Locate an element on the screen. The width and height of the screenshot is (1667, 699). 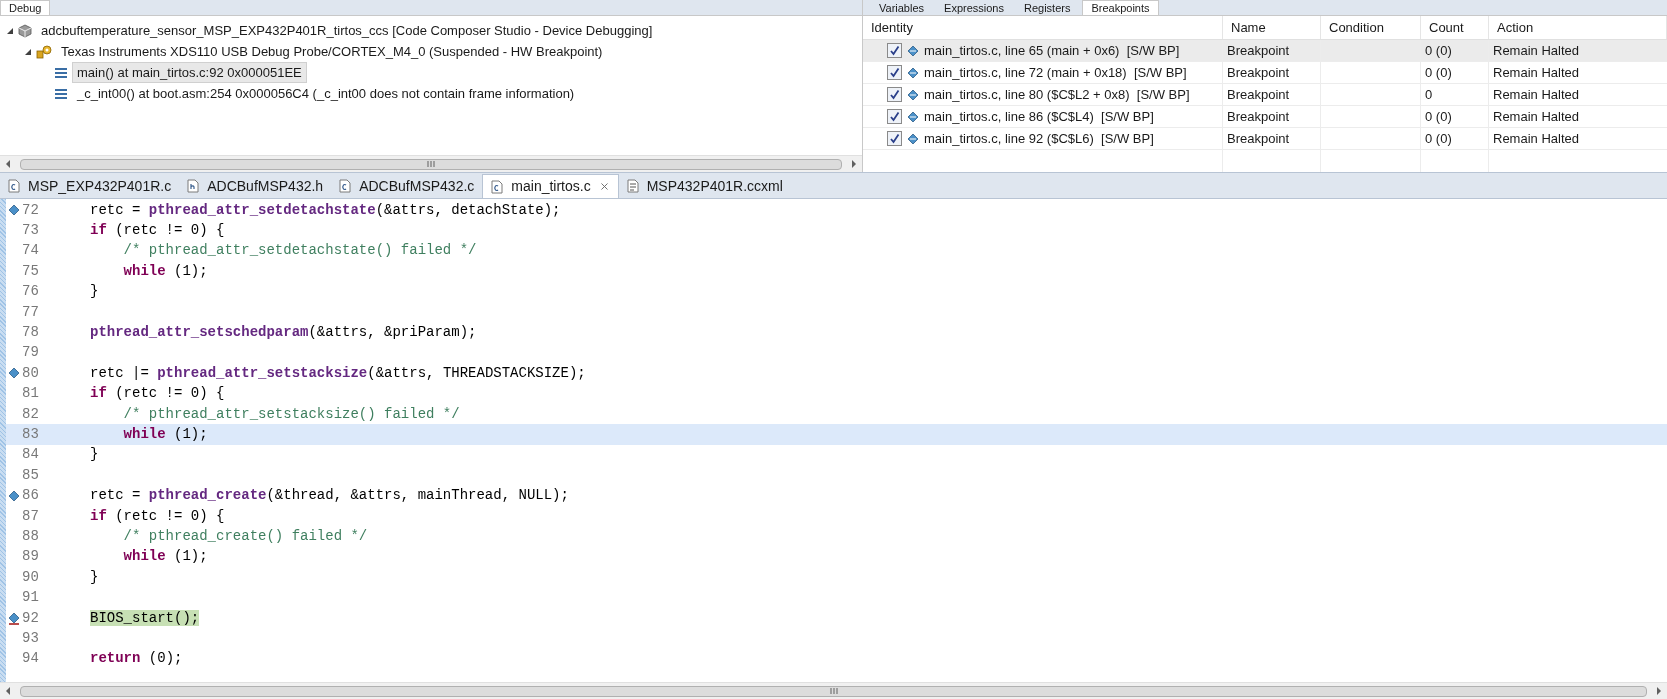
code-line: retc |= pthread_attr_setstacksize(&attrs, THREADSTACKSIZE); is located at coordinates (337, 373).